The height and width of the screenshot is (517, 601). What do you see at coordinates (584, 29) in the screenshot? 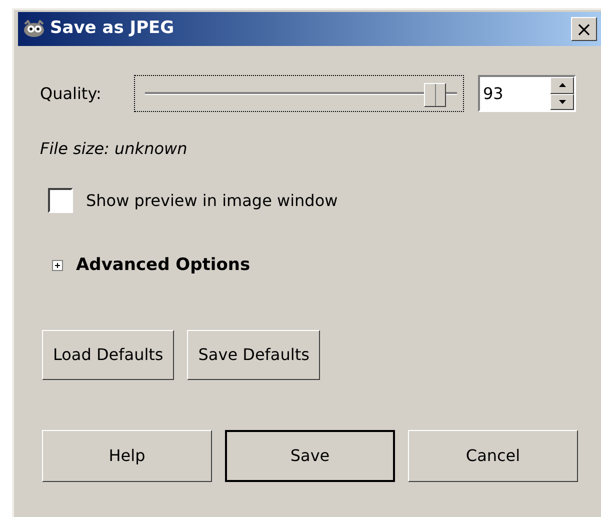
I see `close-button: ×` at bounding box center [584, 29].